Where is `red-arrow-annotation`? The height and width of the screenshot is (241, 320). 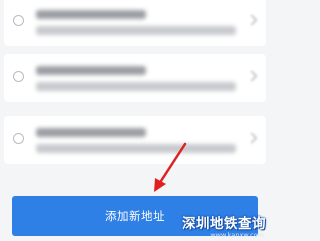
red-arrow-annotation is located at coordinates (170, 167).